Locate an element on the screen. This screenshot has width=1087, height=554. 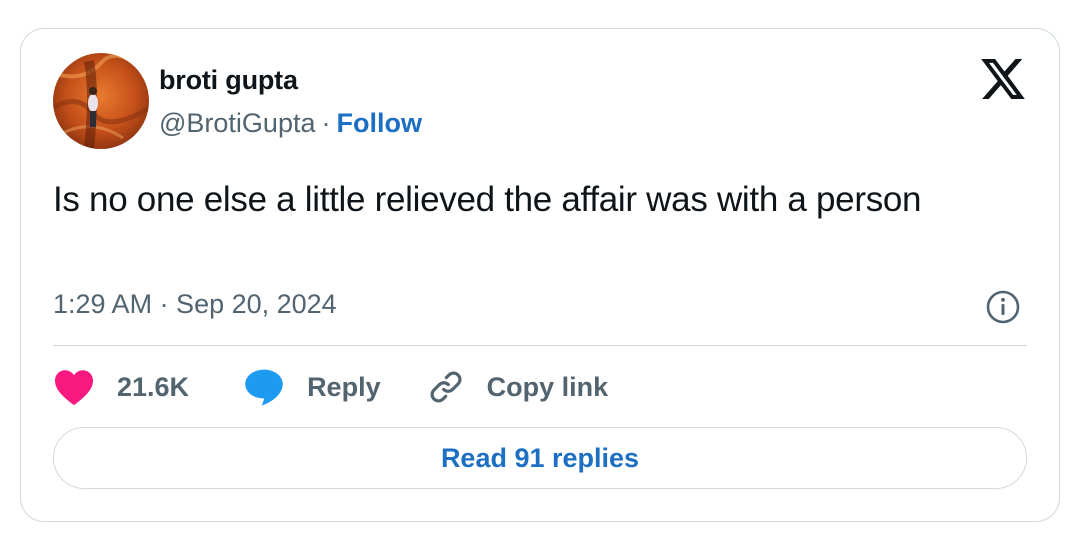
tweet-timestamp: 1:29 AM · Sep 20, 2024 is located at coordinates (195, 304).